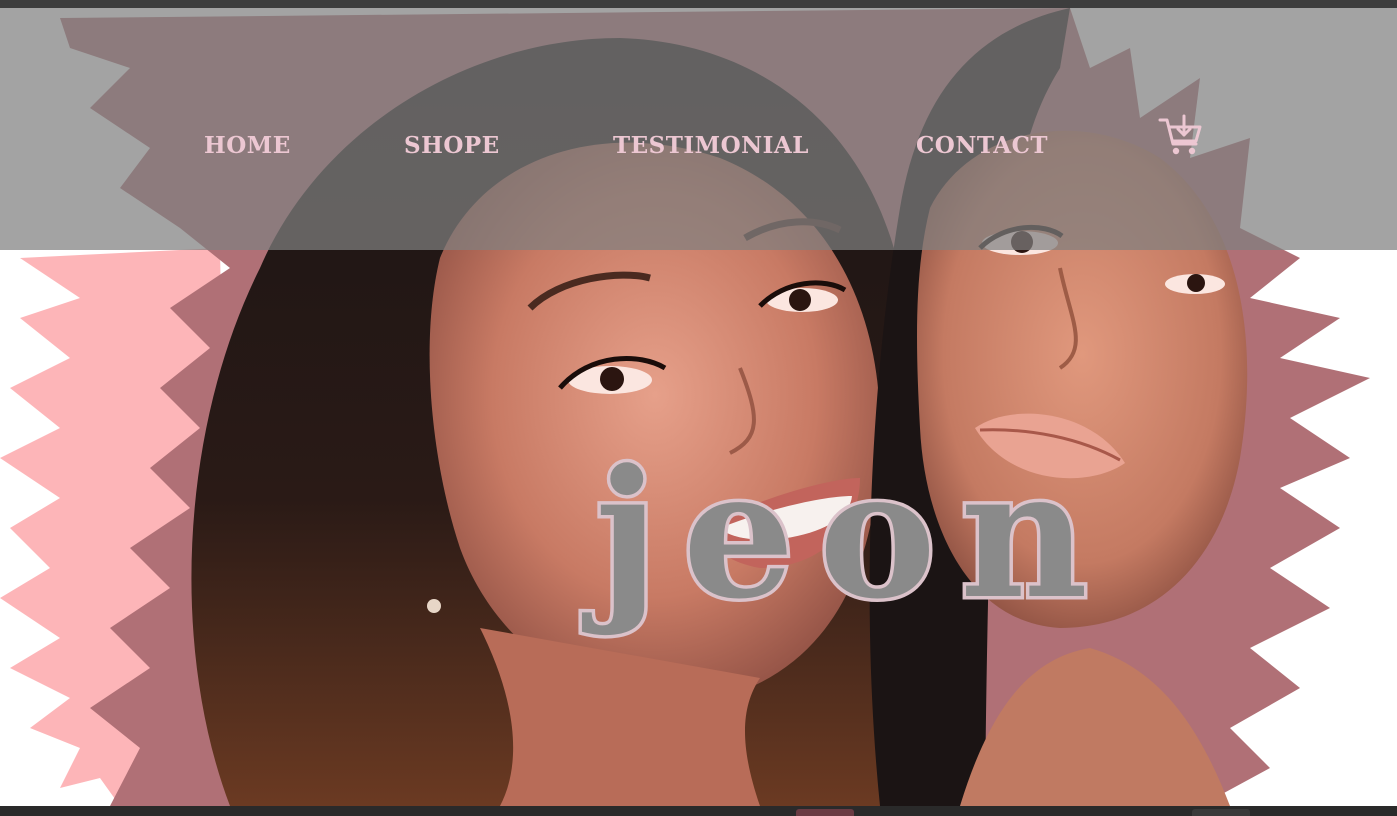 The height and width of the screenshot is (816, 1397). What do you see at coordinates (698, 4) in the screenshot?
I see `window-top-bar` at bounding box center [698, 4].